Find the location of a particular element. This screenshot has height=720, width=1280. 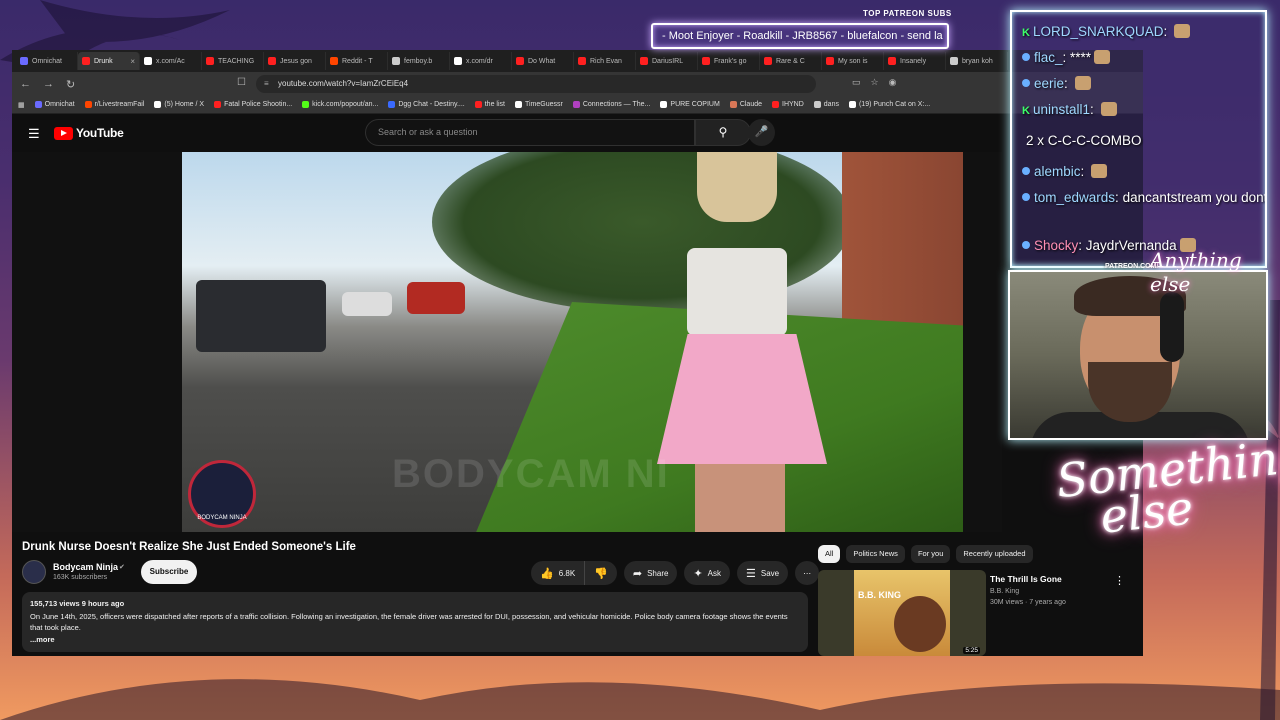

browser-tab: Drunk × is located at coordinates (109, 61).